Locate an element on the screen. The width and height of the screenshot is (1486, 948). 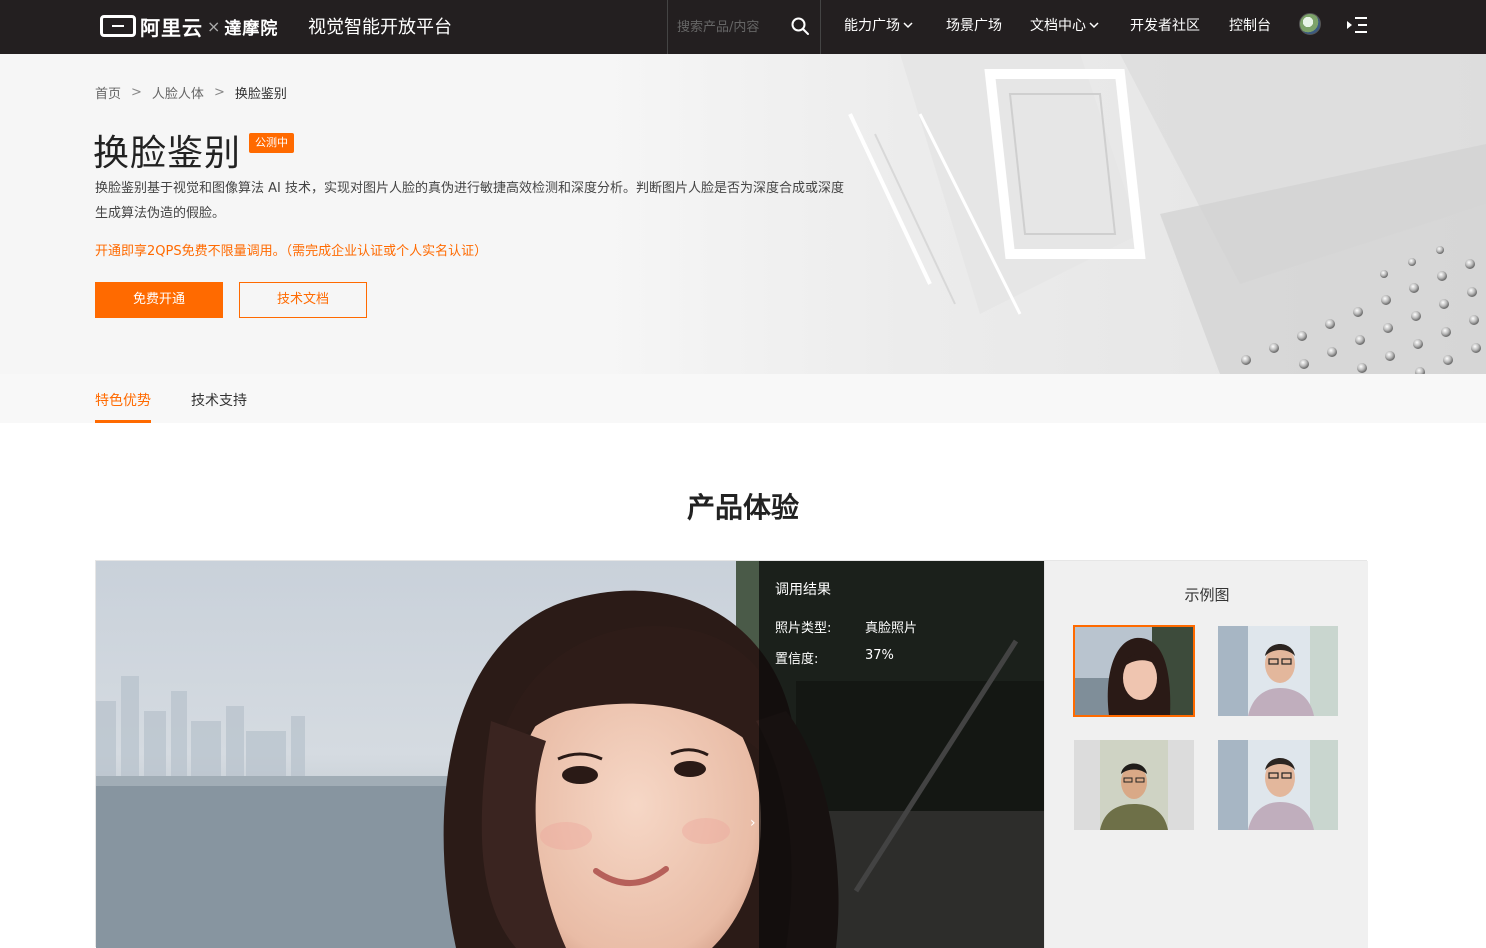
nav-item-label: 能力广场 is located at coordinates (872, 26).